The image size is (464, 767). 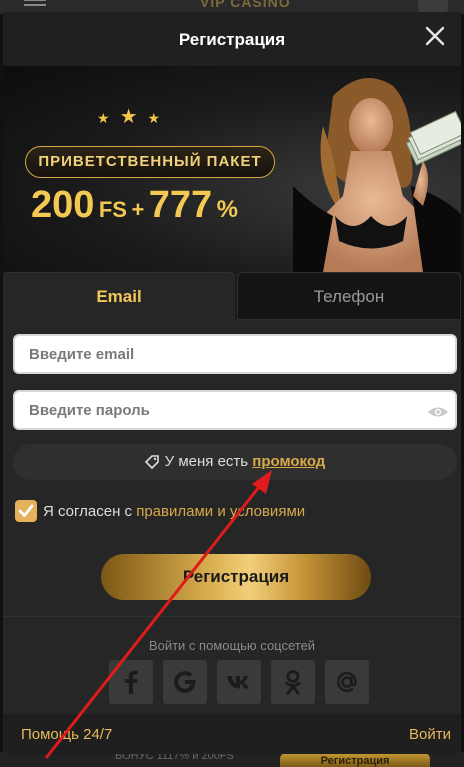 What do you see at coordinates (430, 734) in the screenshot?
I see `login-link: Войти` at bounding box center [430, 734].